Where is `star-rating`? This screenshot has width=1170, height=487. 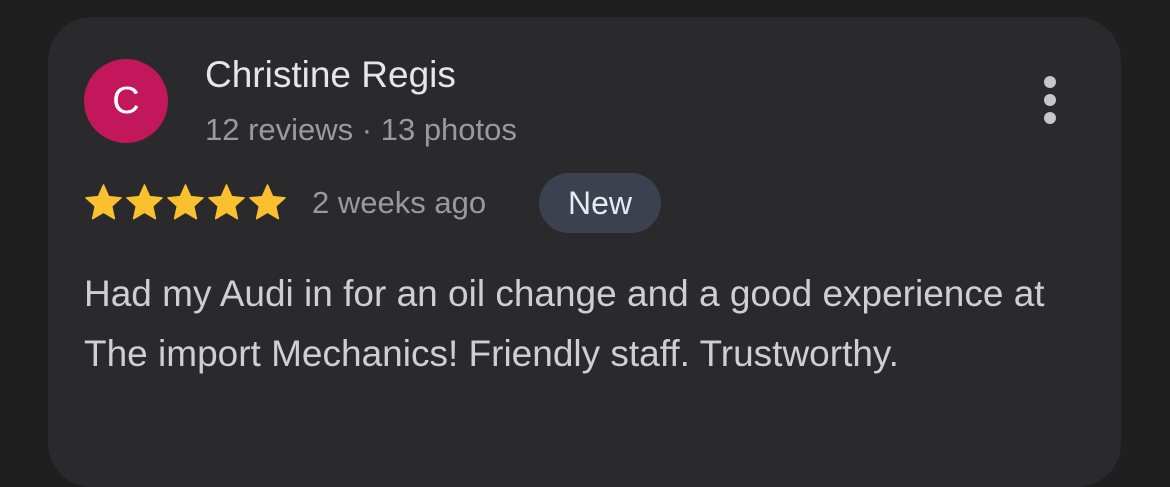 star-rating is located at coordinates (185, 202).